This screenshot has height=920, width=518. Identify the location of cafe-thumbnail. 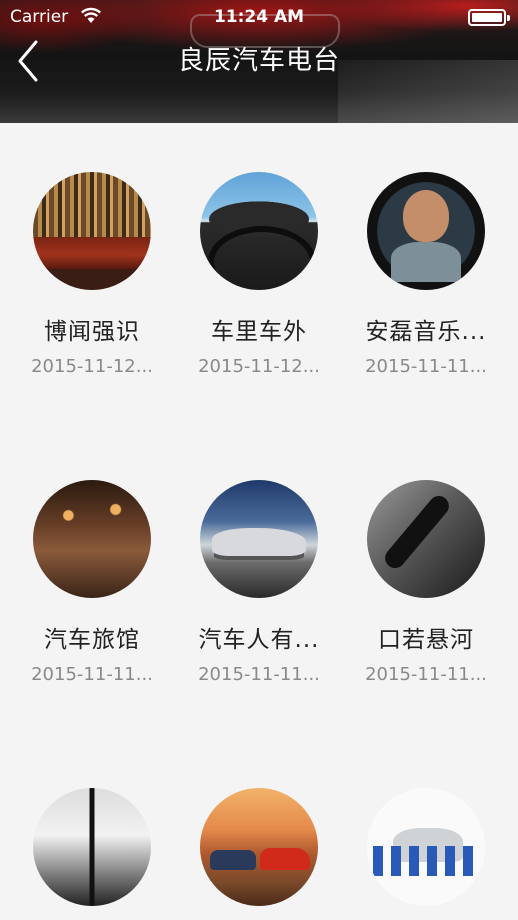
(92, 847).